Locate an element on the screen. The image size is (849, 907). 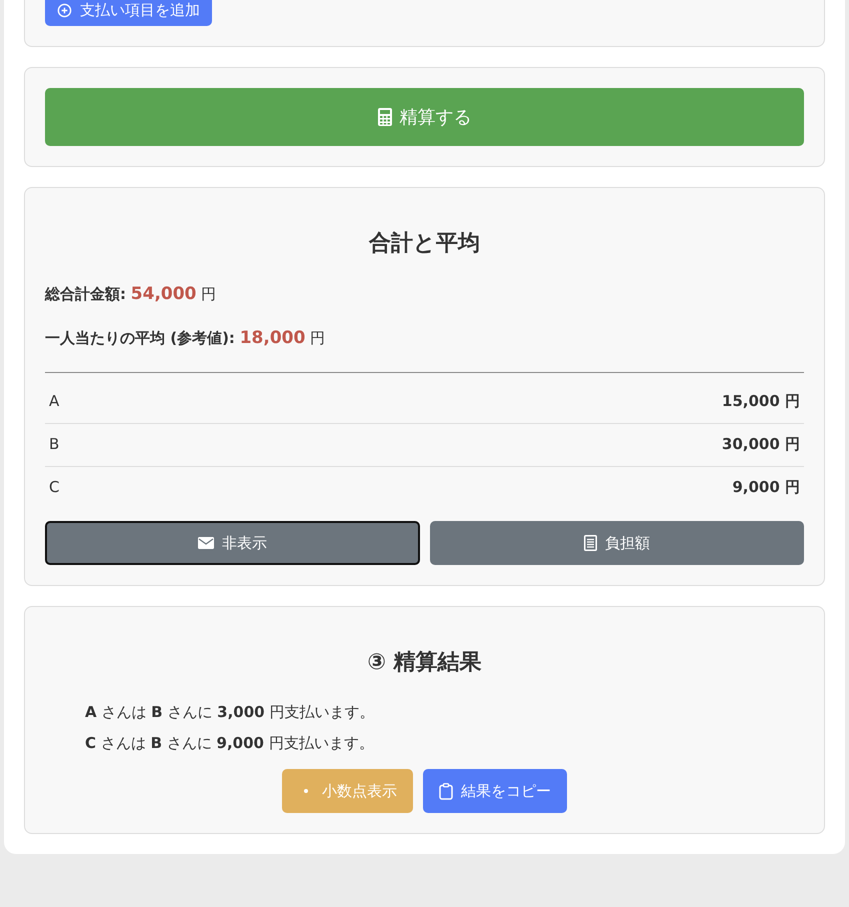
total-label: 総合計金額: is located at coordinates (85, 294).